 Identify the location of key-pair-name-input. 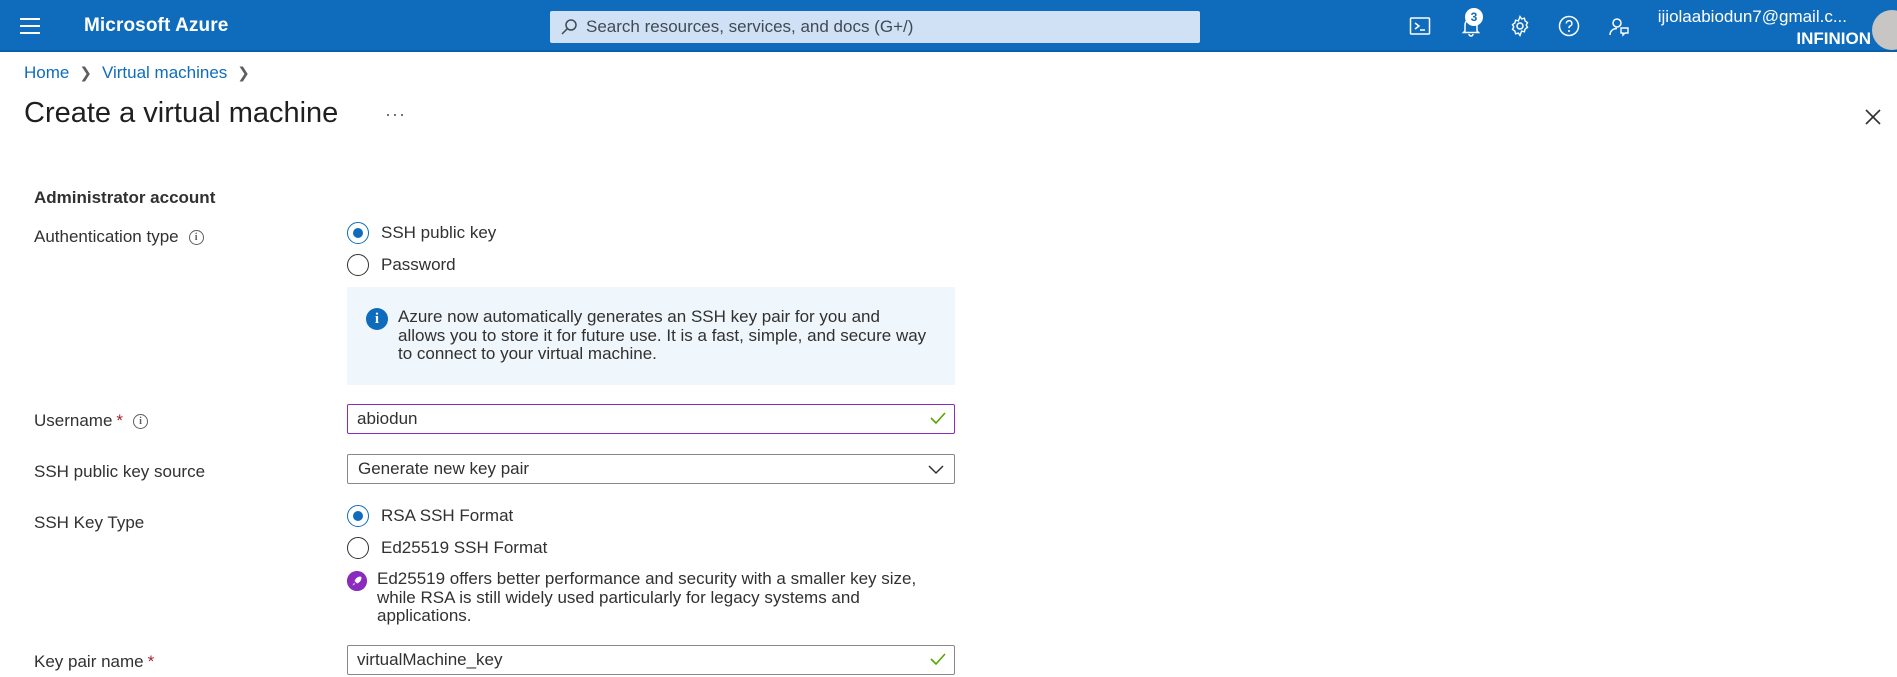
(637, 659).